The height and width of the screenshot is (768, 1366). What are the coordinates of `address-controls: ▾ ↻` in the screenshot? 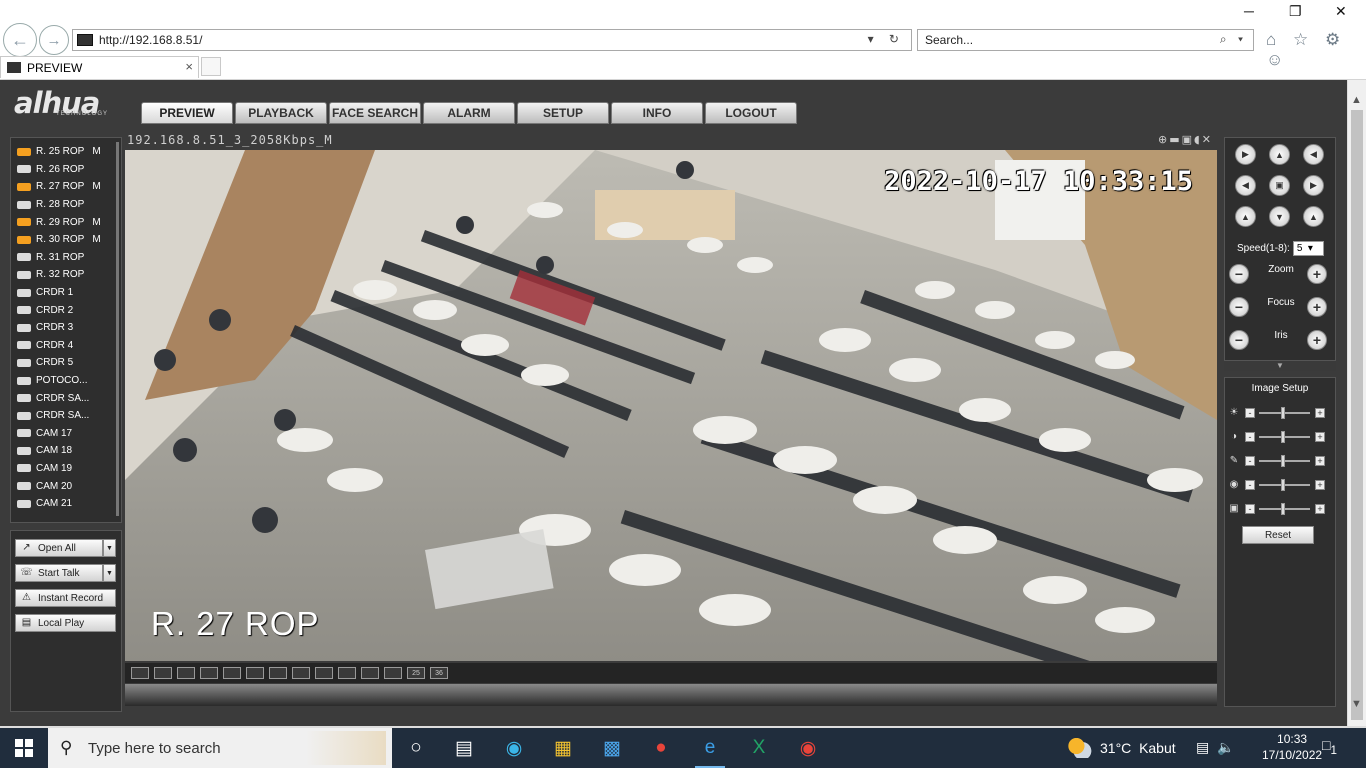 It's located at (886, 39).